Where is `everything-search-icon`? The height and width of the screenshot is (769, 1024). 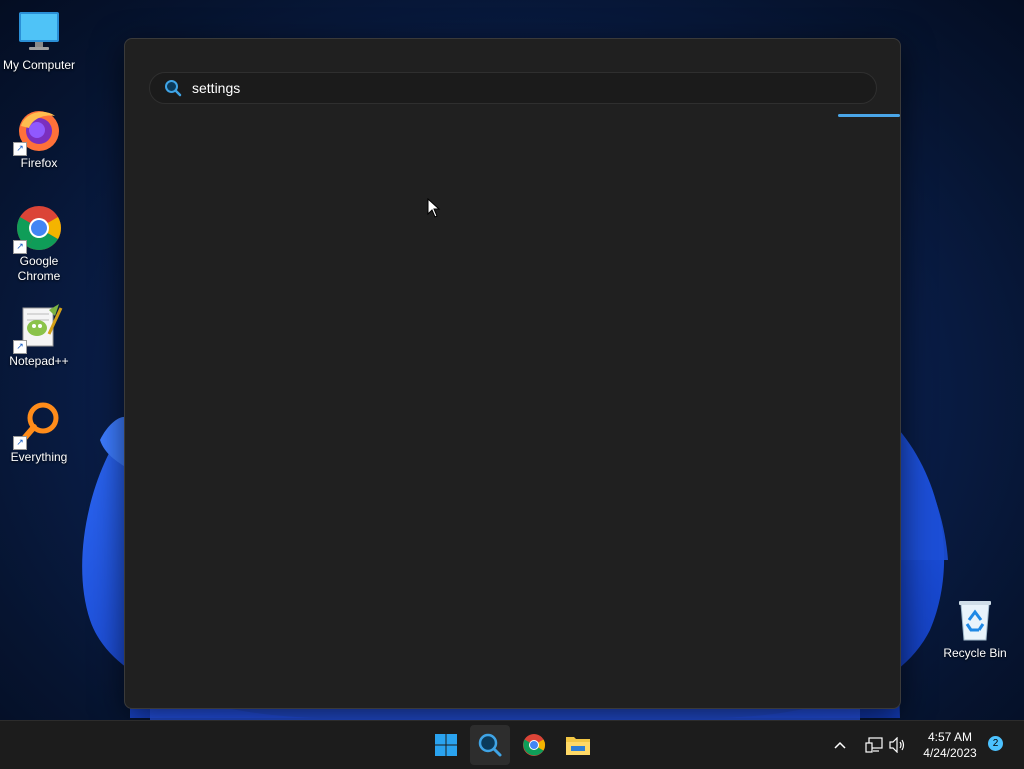
everything-search-icon is located at coordinates (490, 745).